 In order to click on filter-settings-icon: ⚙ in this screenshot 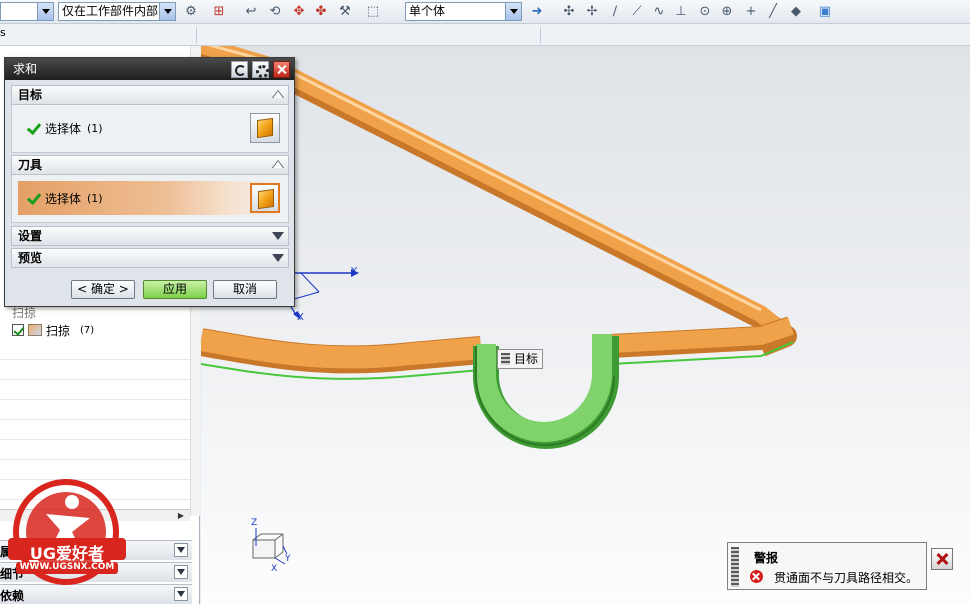, I will do `click(191, 12)`.